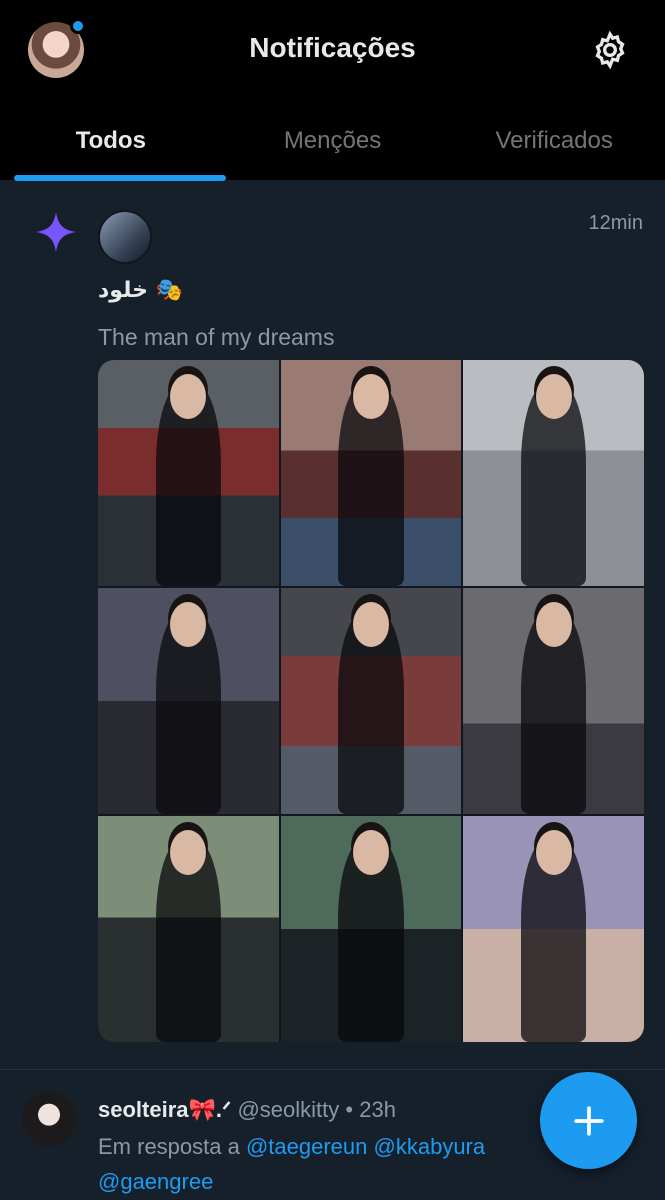  Describe the element at coordinates (615, 223) in the screenshot. I see `notification-time: 12min` at that location.